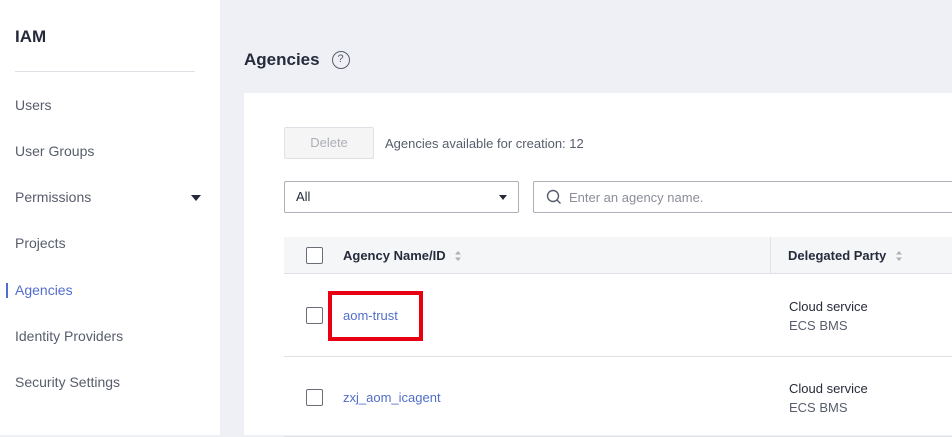 This screenshot has height=437, width=952. What do you see at coordinates (759, 197) in the screenshot?
I see `search-input` at bounding box center [759, 197].